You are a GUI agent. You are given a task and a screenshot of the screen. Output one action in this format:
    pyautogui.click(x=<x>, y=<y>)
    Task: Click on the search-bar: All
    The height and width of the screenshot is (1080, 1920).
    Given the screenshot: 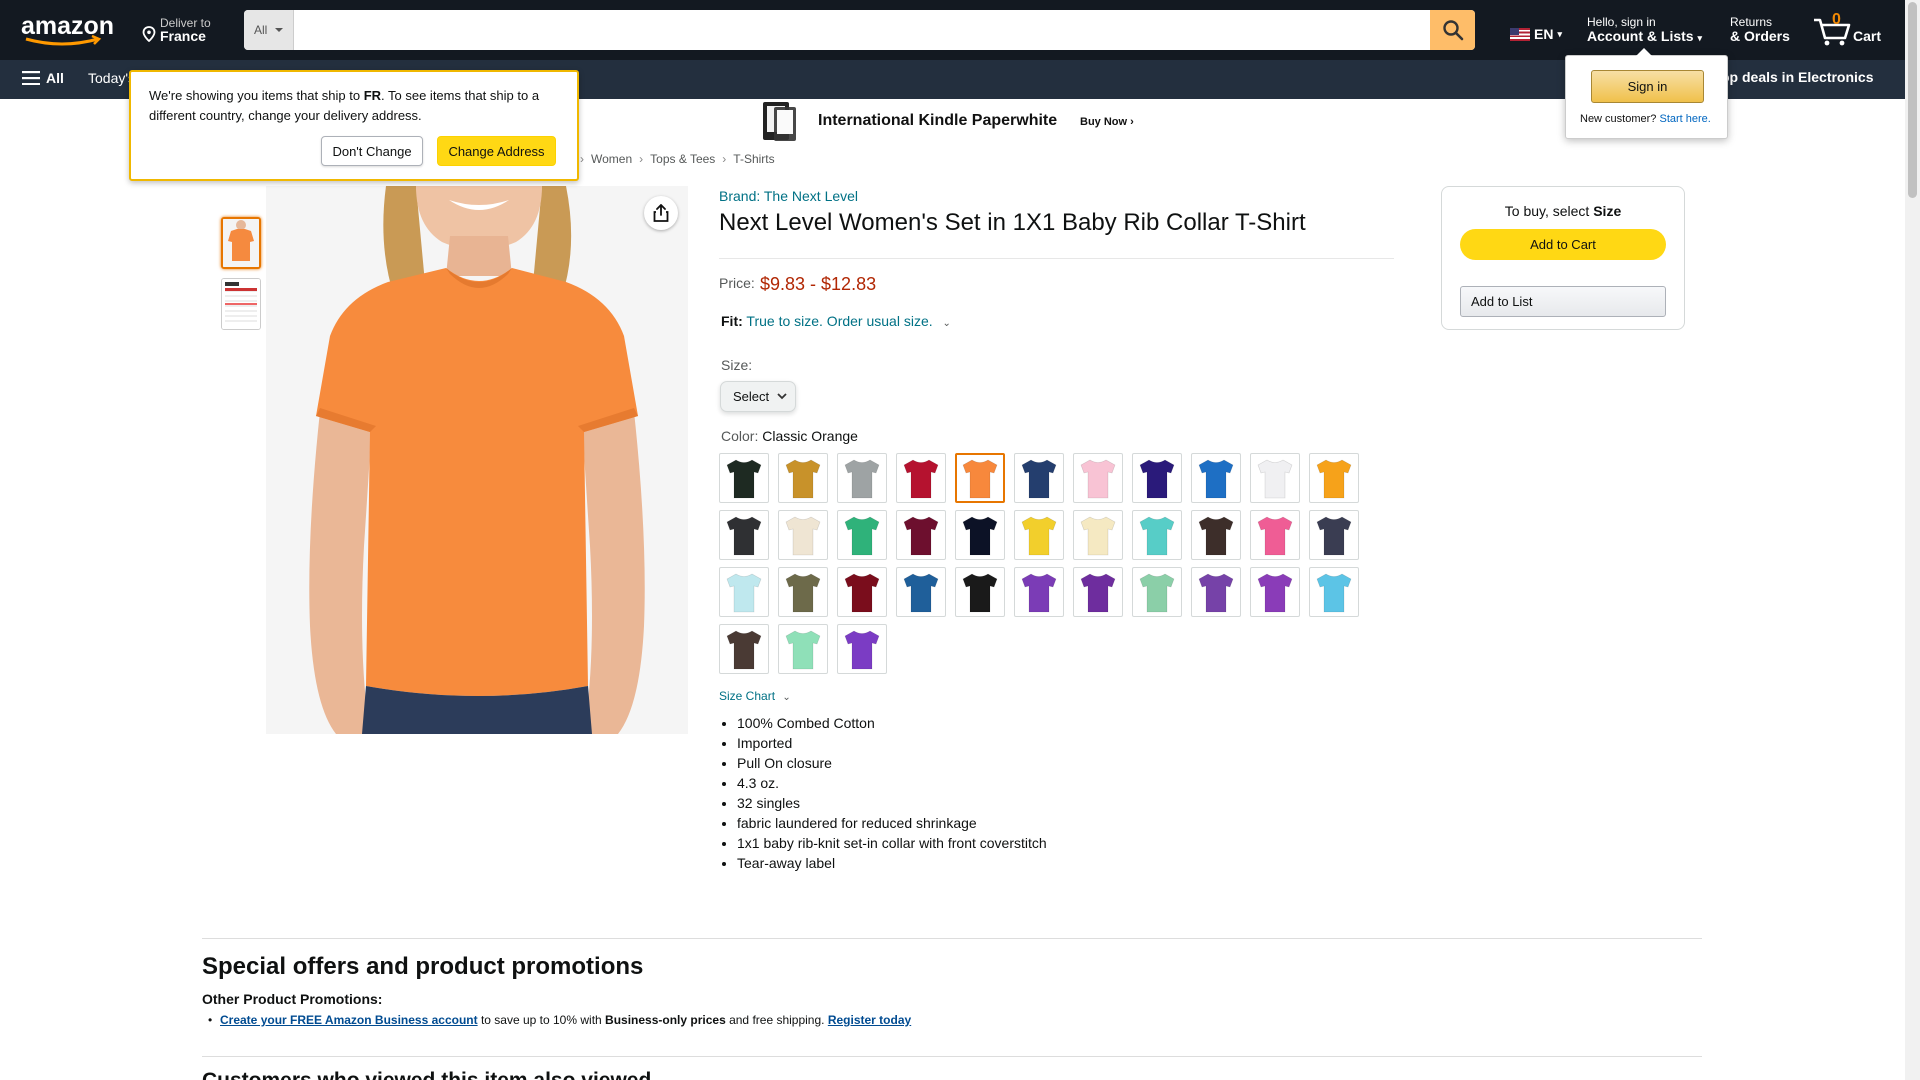 What is the action you would take?
    pyautogui.click(x=859, y=30)
    